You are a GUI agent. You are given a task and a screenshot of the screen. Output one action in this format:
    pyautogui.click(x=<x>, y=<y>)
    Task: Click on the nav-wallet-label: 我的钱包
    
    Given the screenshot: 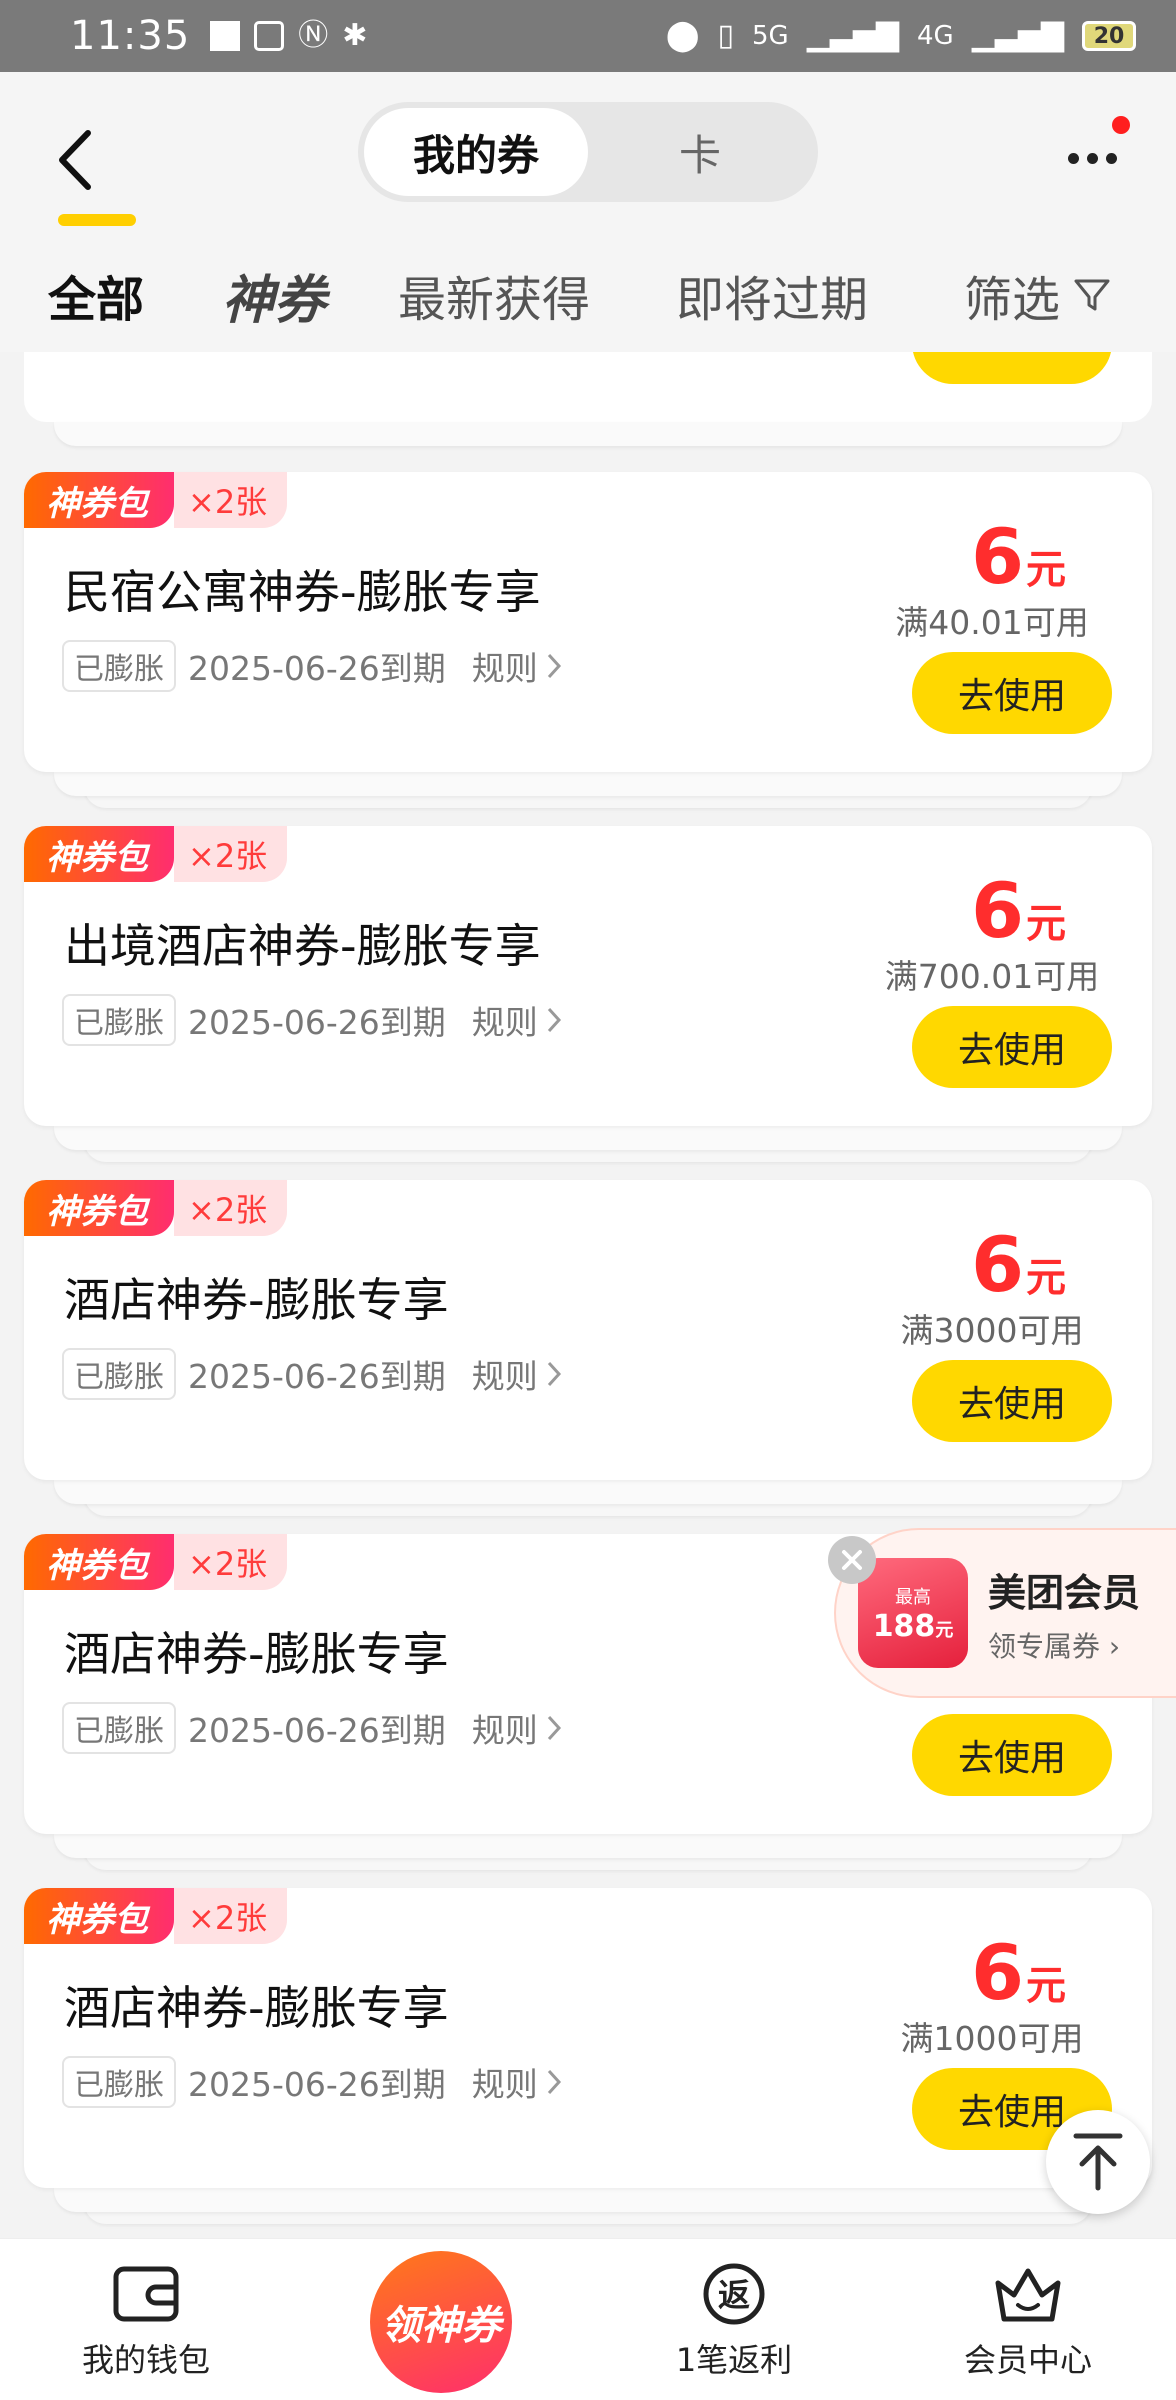 What is the action you would take?
    pyautogui.click(x=145, y=2360)
    